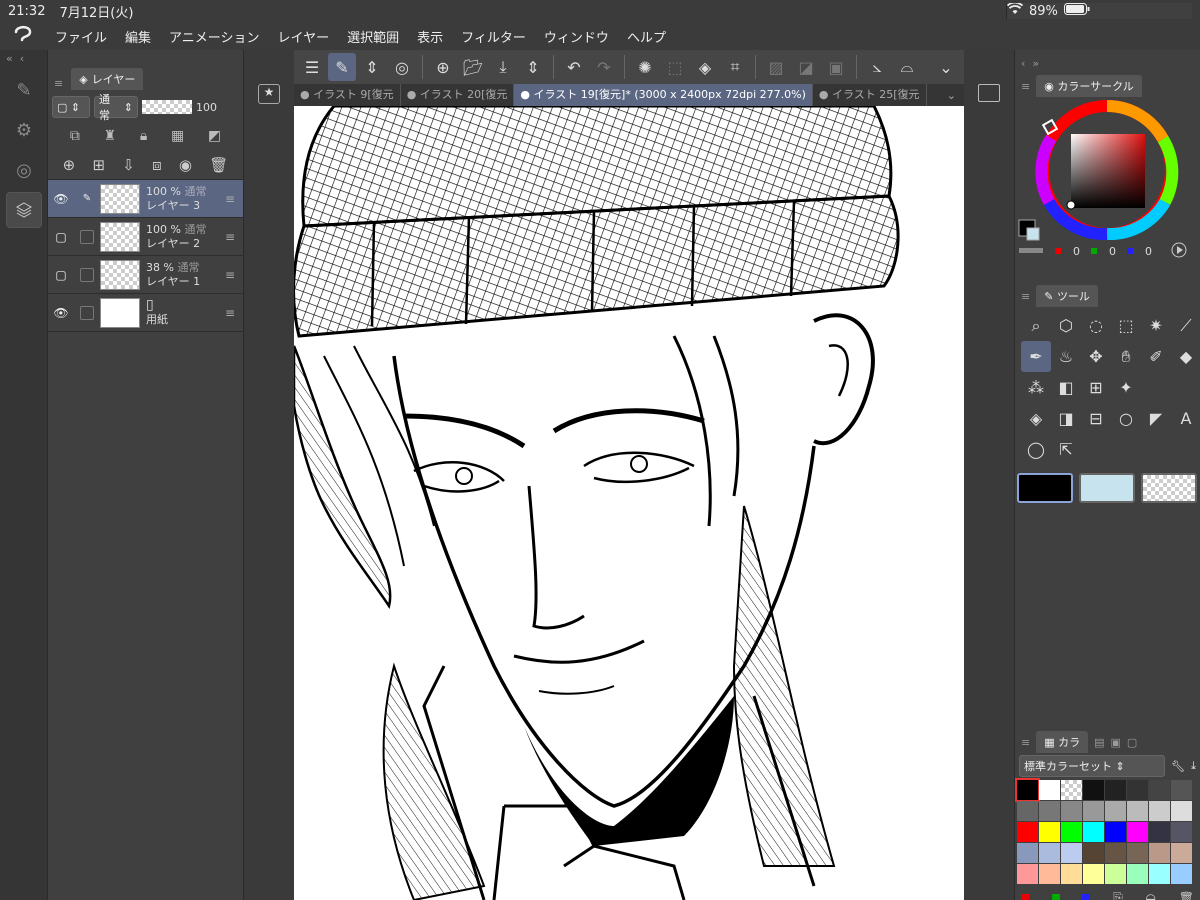 The width and height of the screenshot is (1200, 900). What do you see at coordinates (493, 36) in the screenshot?
I see `menu-filter: フィルター` at bounding box center [493, 36].